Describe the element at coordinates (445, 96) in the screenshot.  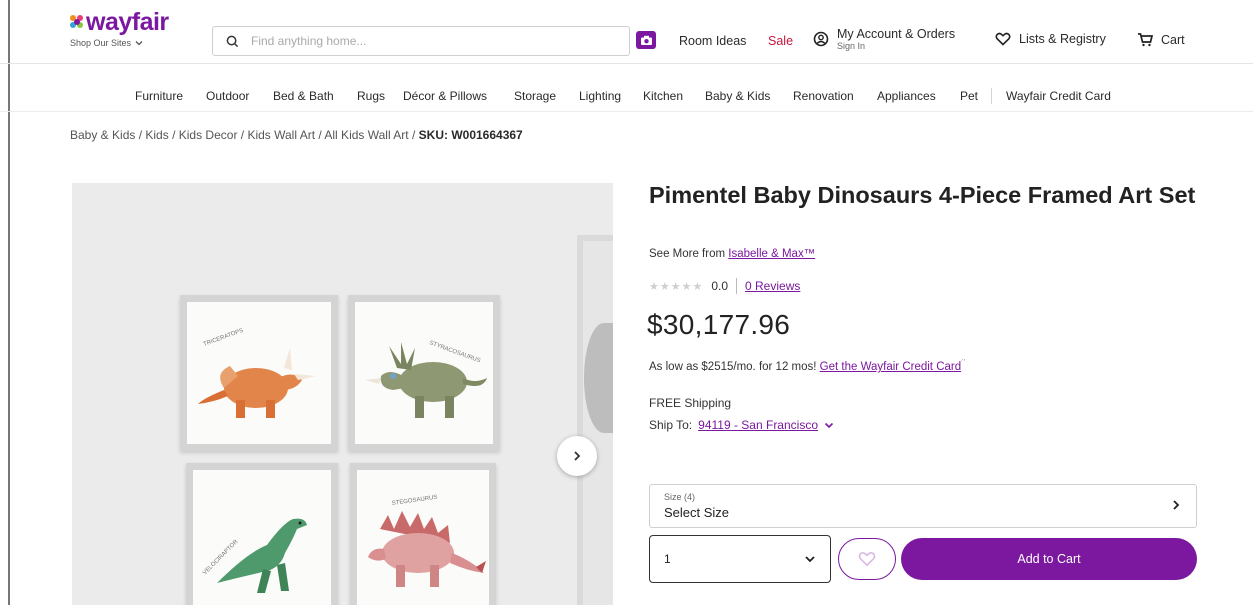
I see `nav-item-decor-pillows: Décor & Pillows` at that location.